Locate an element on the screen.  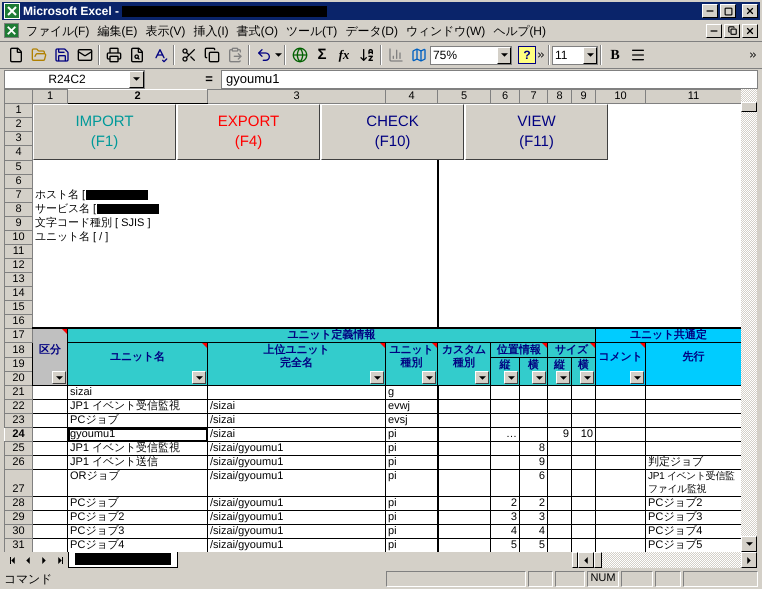
formula-field: gyoumu1 is located at coordinates (489, 79).